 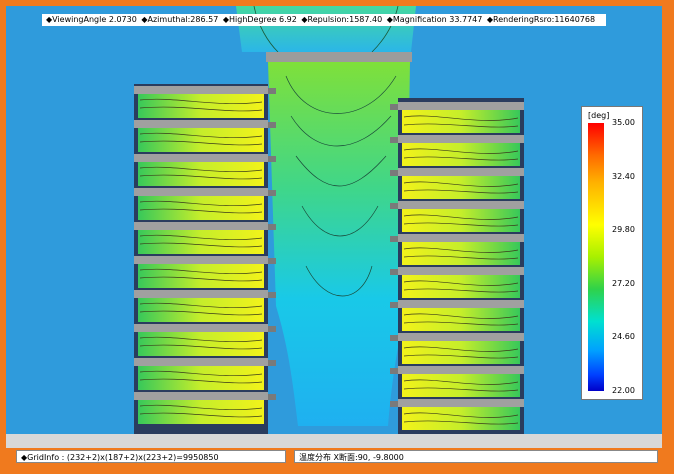 I want to click on color-legend: [deg] 35.00 32.40 29.80 27.20 24.60 22.00, so click(x=612, y=253).